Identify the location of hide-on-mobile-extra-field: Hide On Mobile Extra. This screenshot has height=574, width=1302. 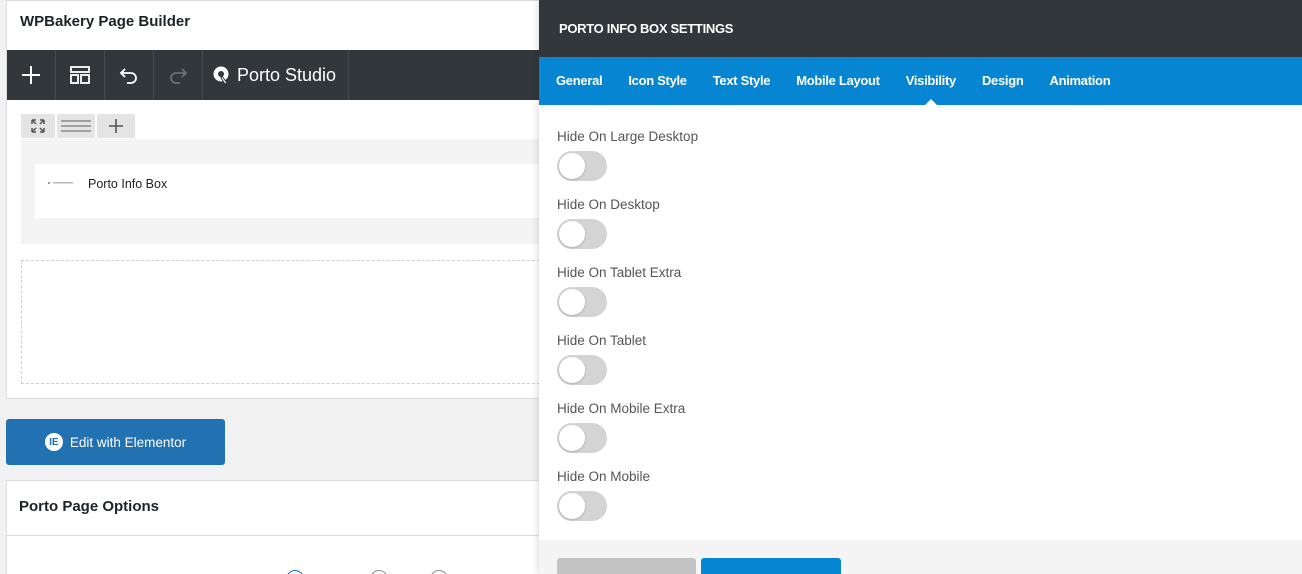
(920, 435).